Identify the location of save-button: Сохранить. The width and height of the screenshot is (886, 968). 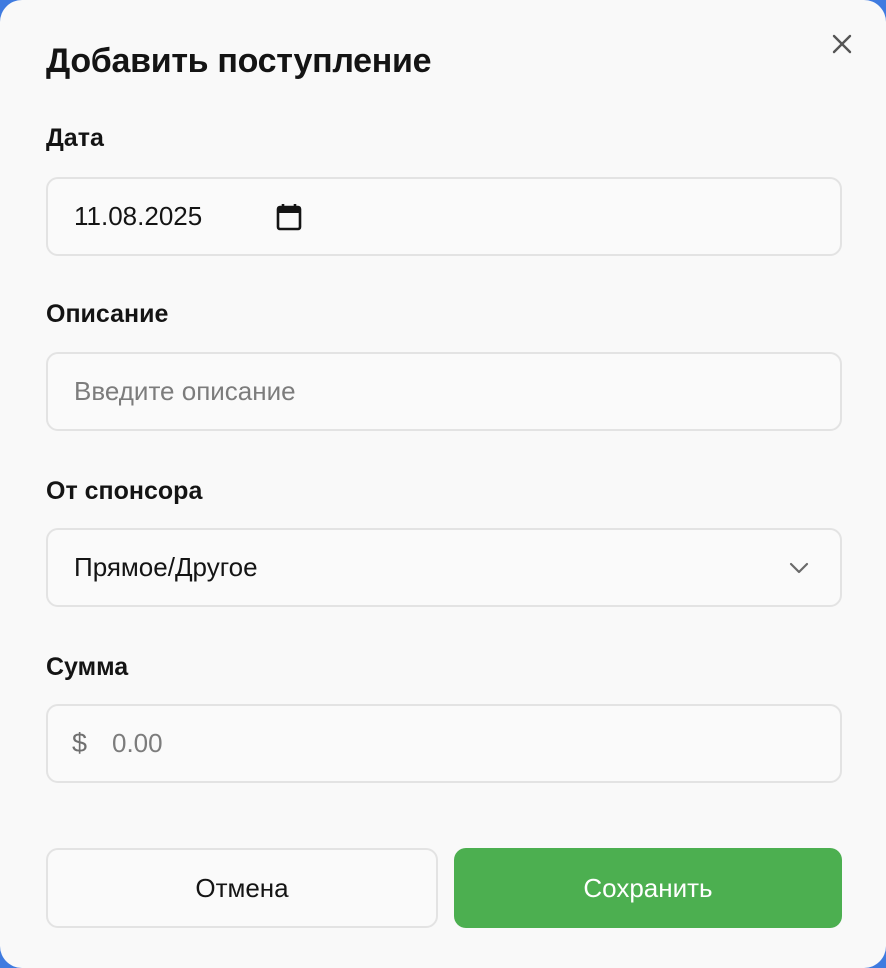
(648, 888).